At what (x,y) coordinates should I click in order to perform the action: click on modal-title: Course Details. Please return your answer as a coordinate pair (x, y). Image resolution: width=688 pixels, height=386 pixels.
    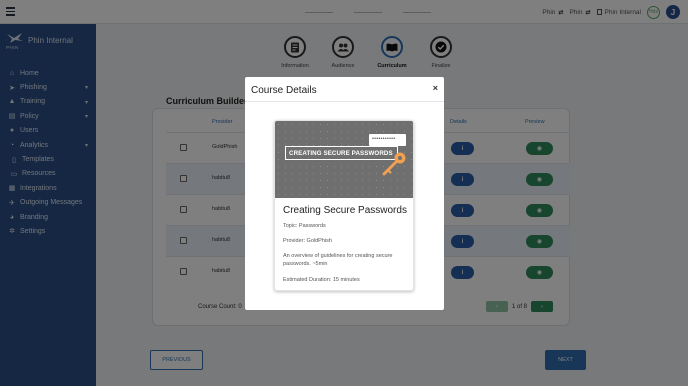
    Looking at the image, I should click on (284, 90).